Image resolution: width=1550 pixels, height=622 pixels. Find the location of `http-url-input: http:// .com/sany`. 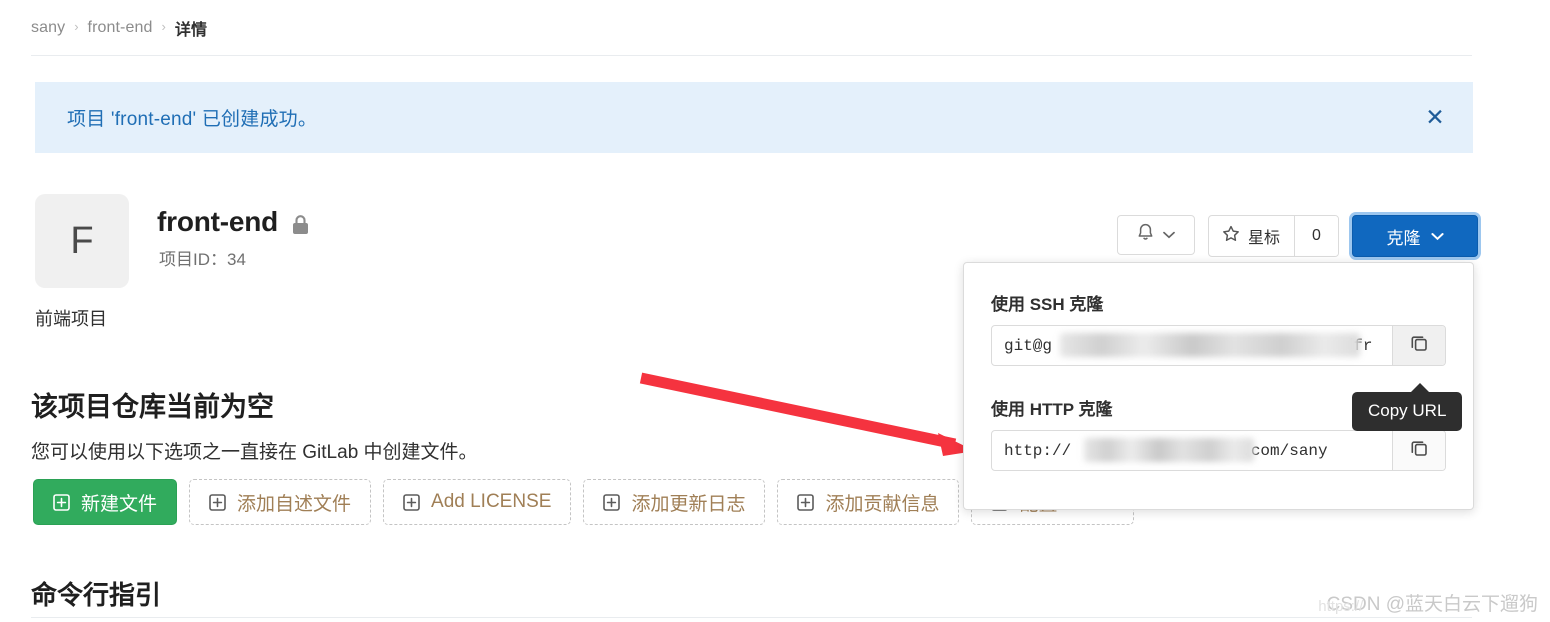

http-url-input: http:// .com/sany is located at coordinates (1192, 450).